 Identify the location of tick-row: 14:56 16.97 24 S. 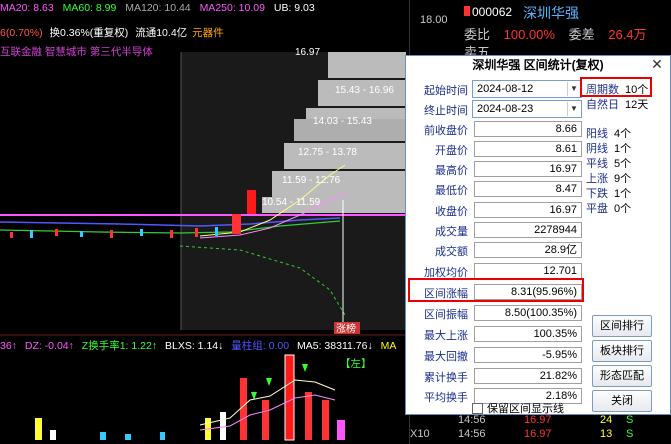
(562, 421).